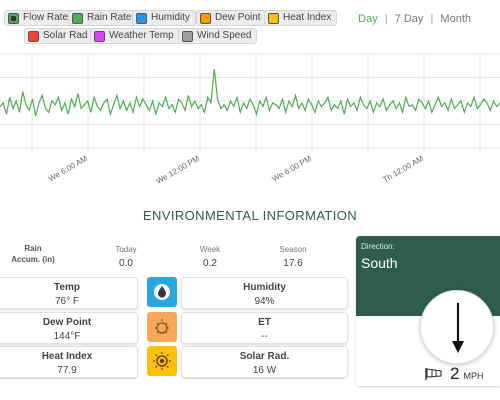 The image size is (500, 400). I want to click on windsock-icon, so click(433, 374).